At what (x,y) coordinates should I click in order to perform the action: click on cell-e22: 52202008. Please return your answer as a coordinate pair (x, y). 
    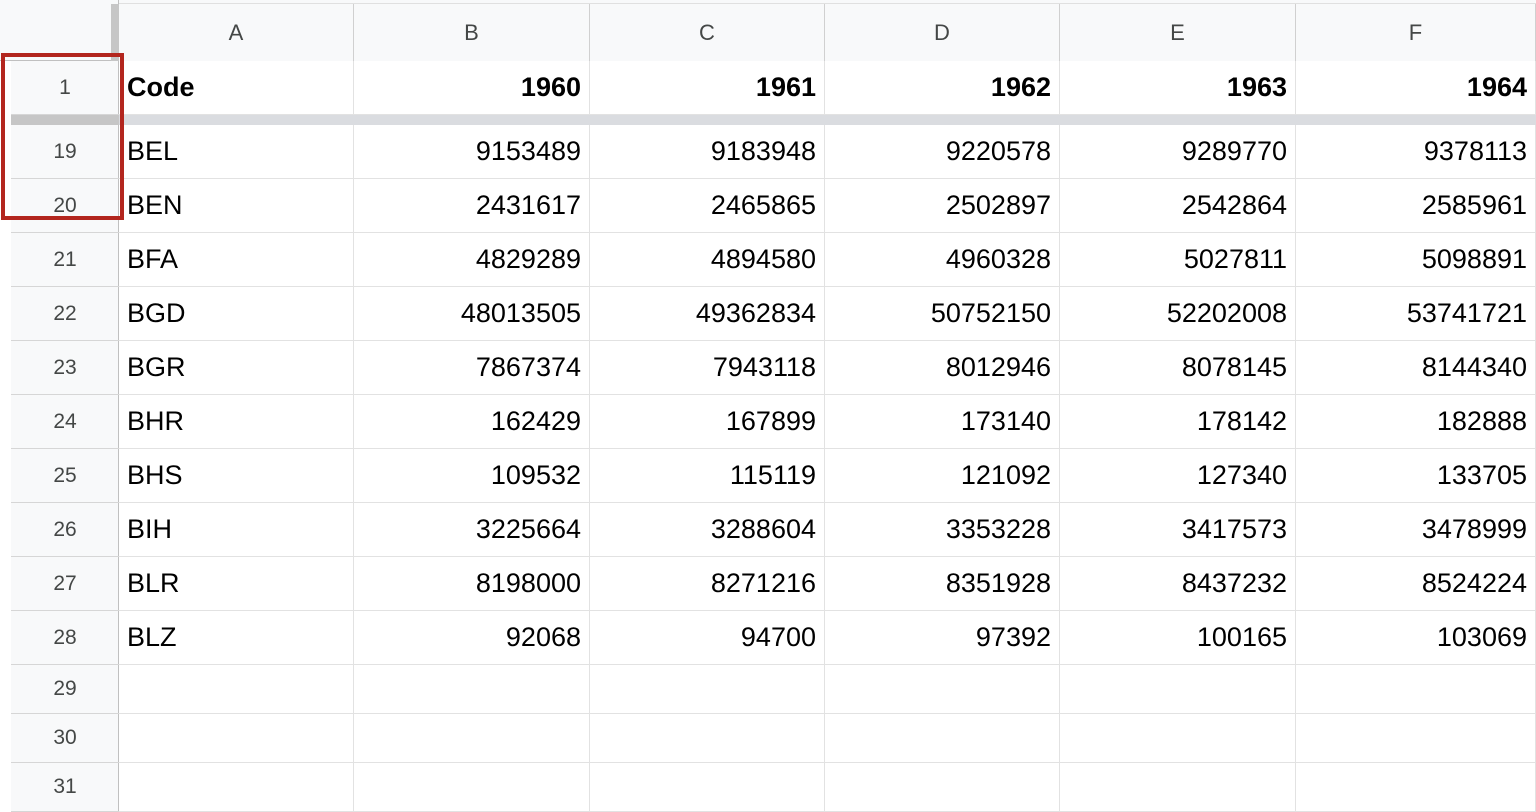
    Looking at the image, I should click on (1178, 314).